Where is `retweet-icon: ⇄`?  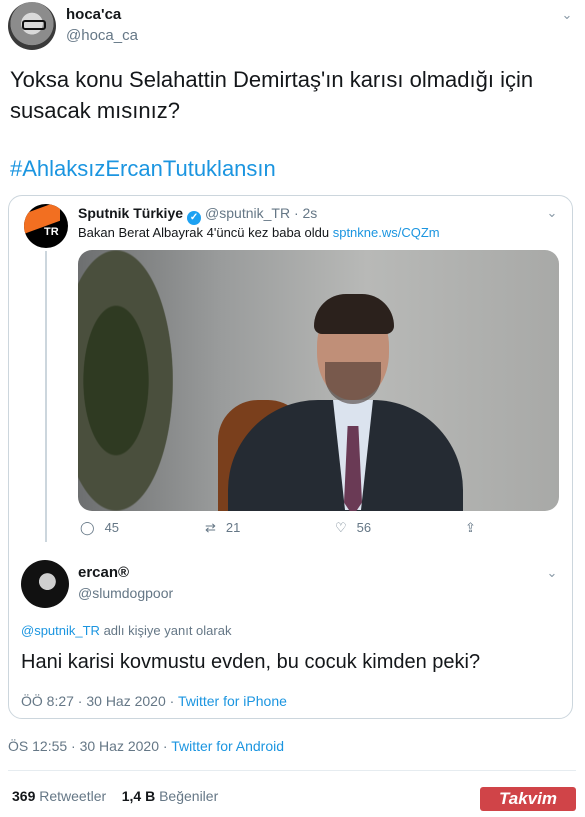 retweet-icon: ⇄ is located at coordinates (210, 527).